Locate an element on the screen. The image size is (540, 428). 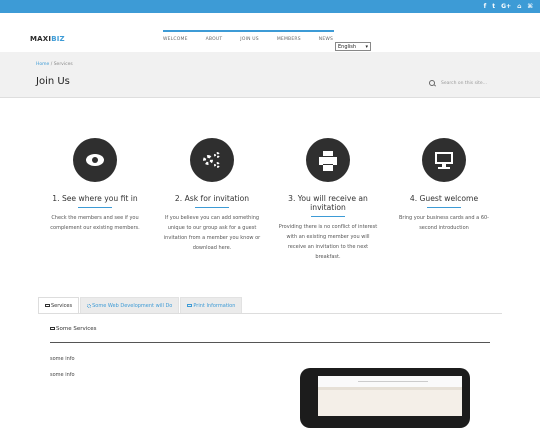
github-icon: ⌂ is located at coordinates (519, 6).